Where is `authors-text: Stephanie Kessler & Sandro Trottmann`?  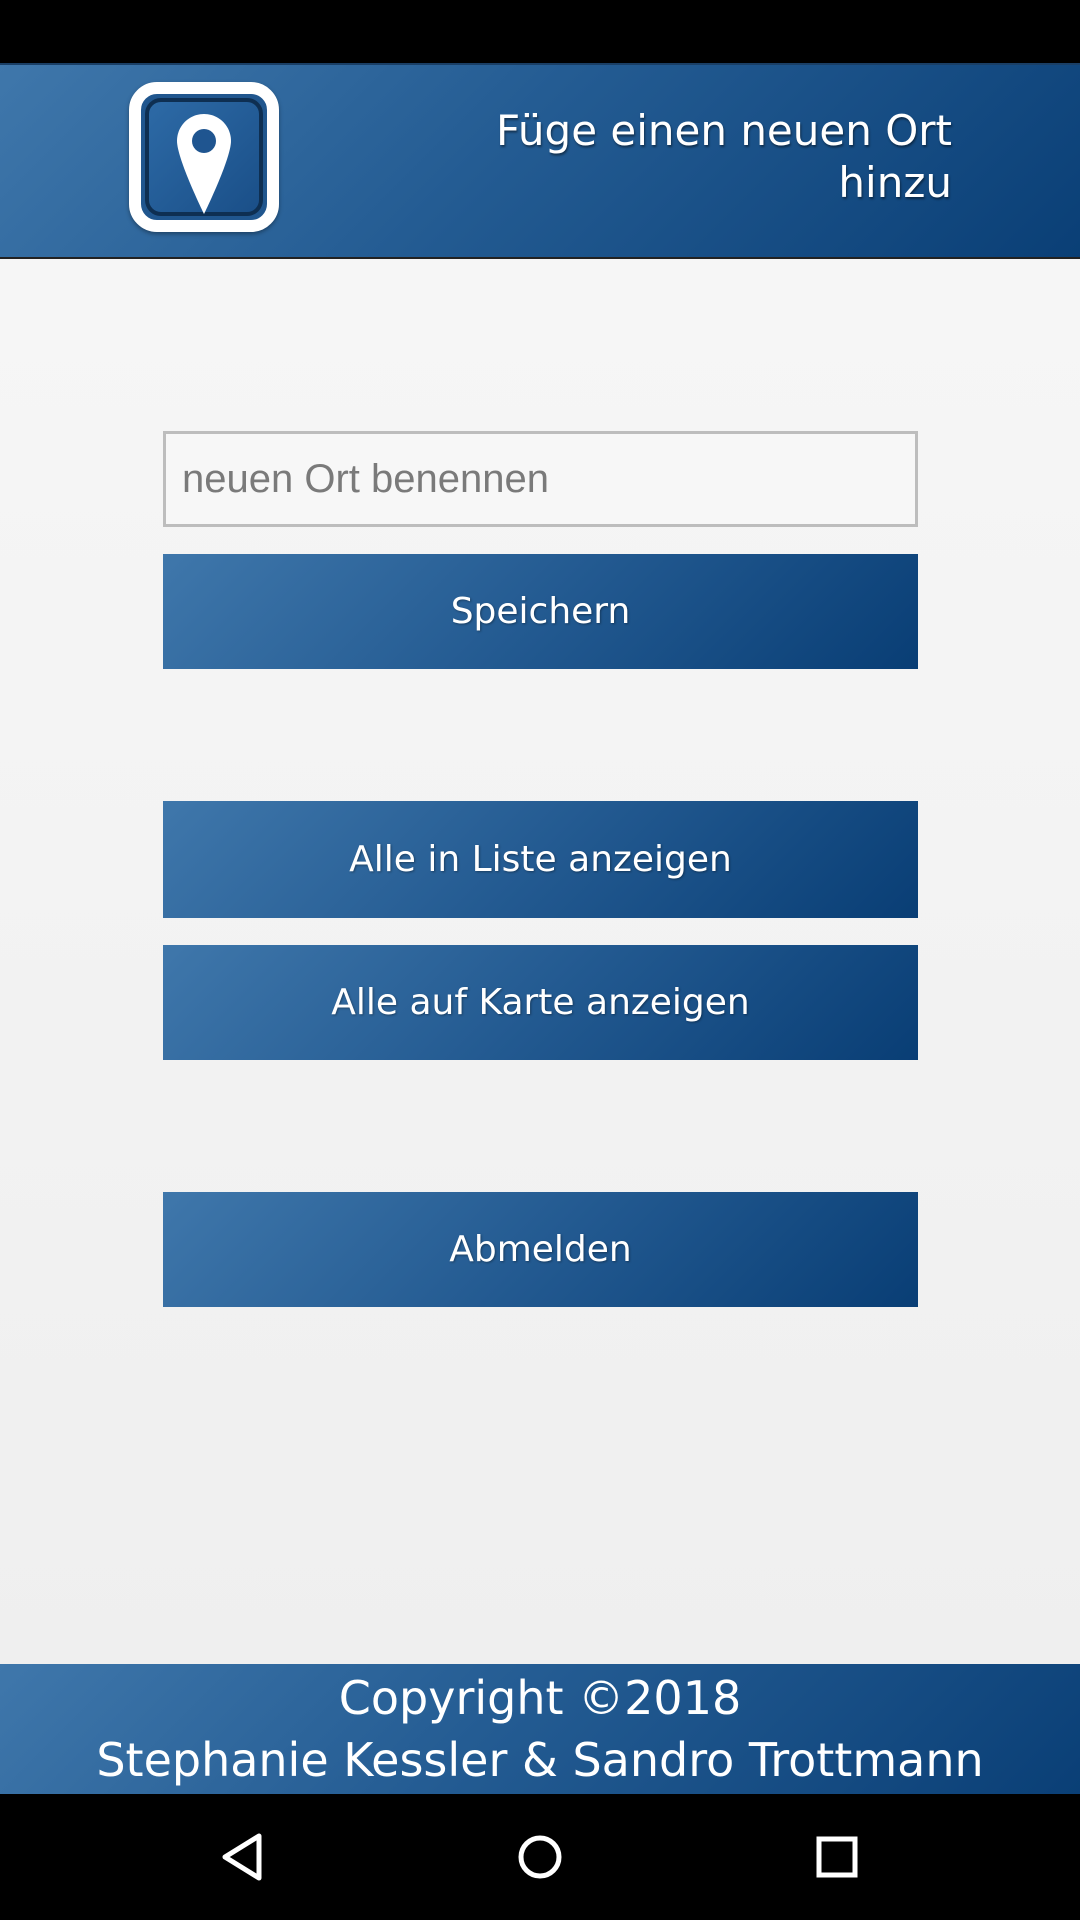
authors-text: Stephanie Kessler & Sandro Trottmann is located at coordinates (540, 1760).